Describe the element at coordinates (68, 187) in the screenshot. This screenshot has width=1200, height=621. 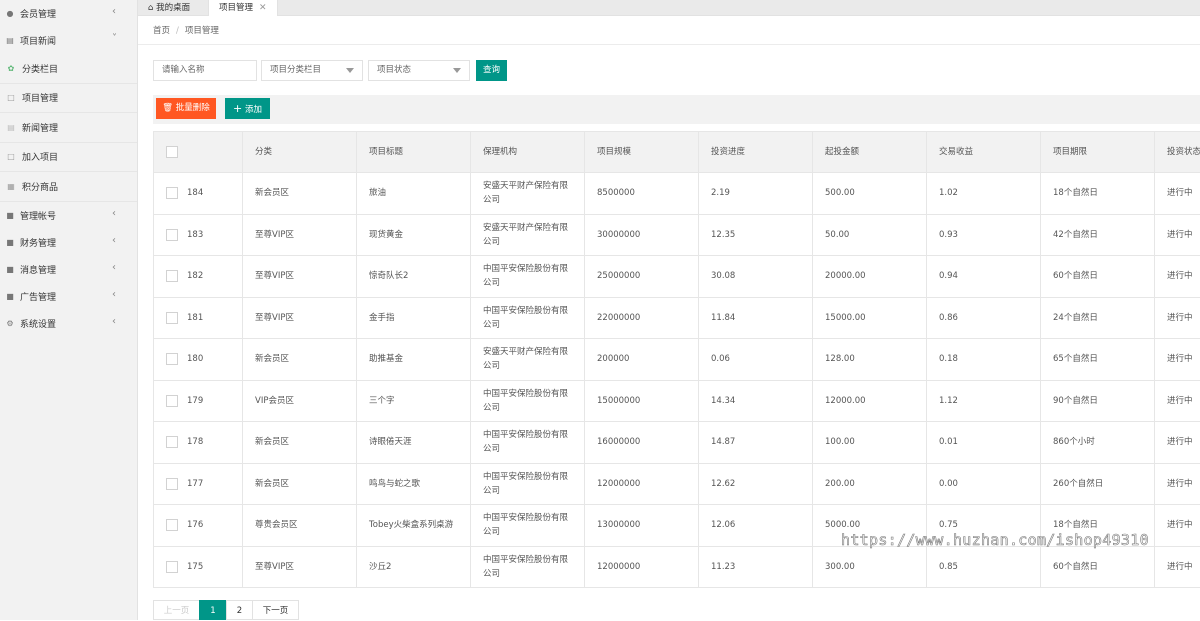
I see `sidebar-subitem-points: ▦ 积分商品` at that location.